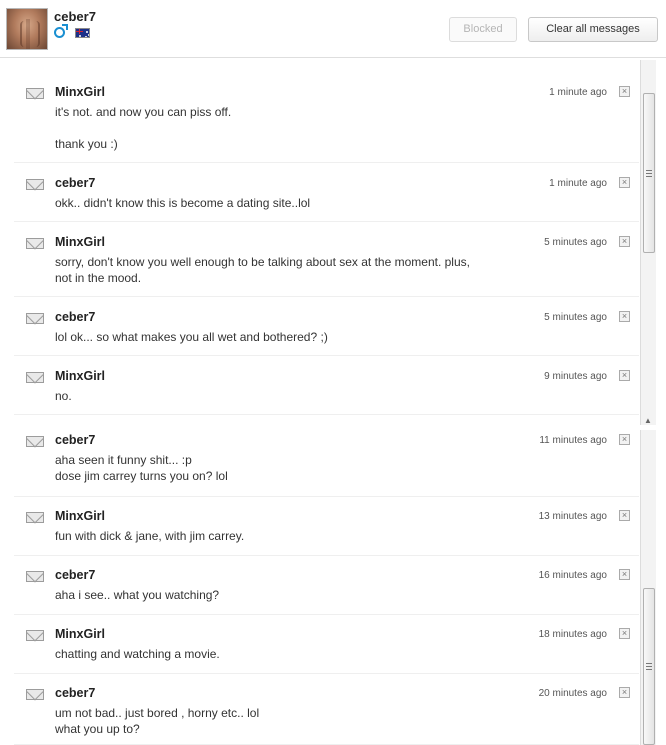 The width and height of the screenshot is (666, 745). I want to click on message-time: 11 minutes ago, so click(573, 440).